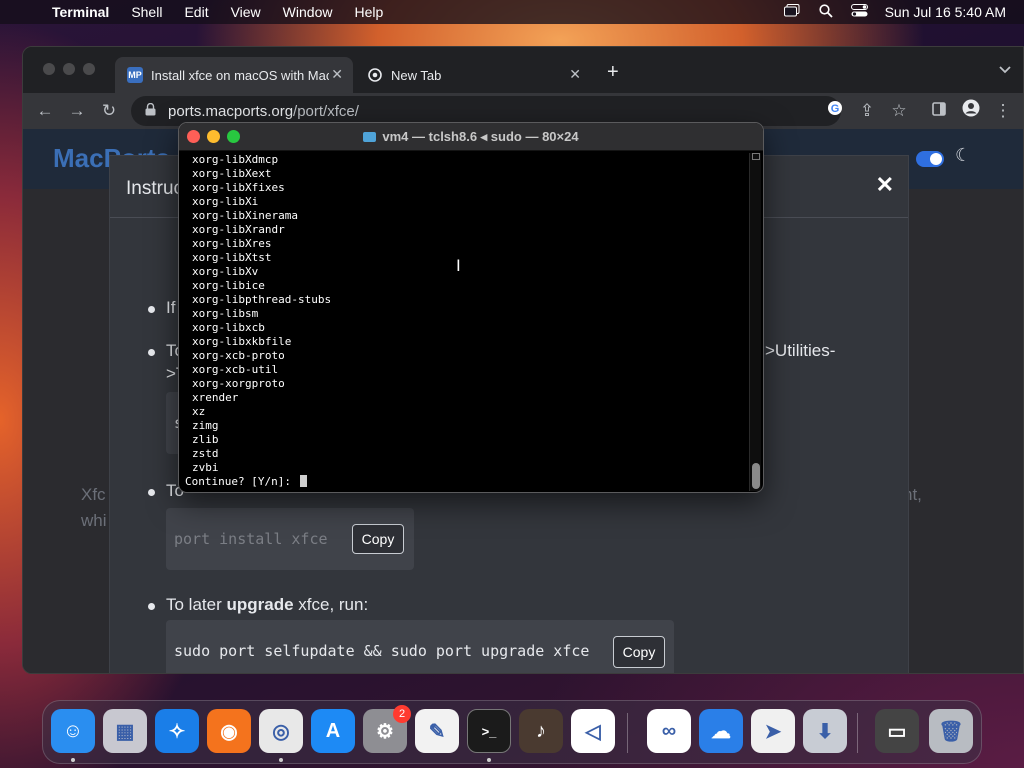  I want to click on moon-icon: ☾, so click(963, 155).